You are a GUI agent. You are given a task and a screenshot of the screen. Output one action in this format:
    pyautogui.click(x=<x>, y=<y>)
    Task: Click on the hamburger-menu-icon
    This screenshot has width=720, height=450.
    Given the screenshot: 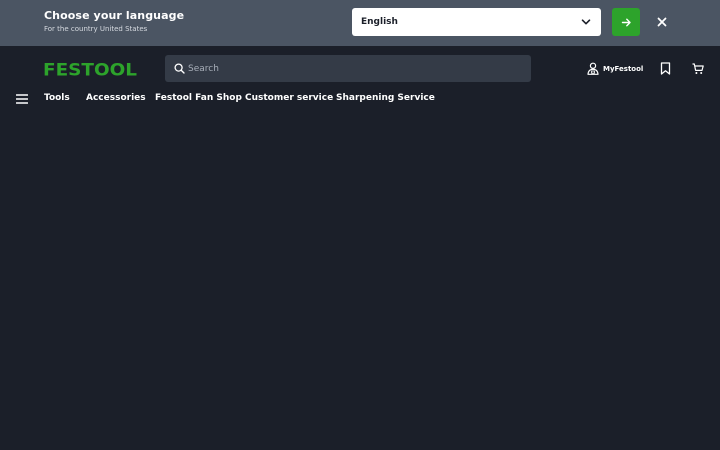 What is the action you would take?
    pyautogui.click(x=22, y=99)
    